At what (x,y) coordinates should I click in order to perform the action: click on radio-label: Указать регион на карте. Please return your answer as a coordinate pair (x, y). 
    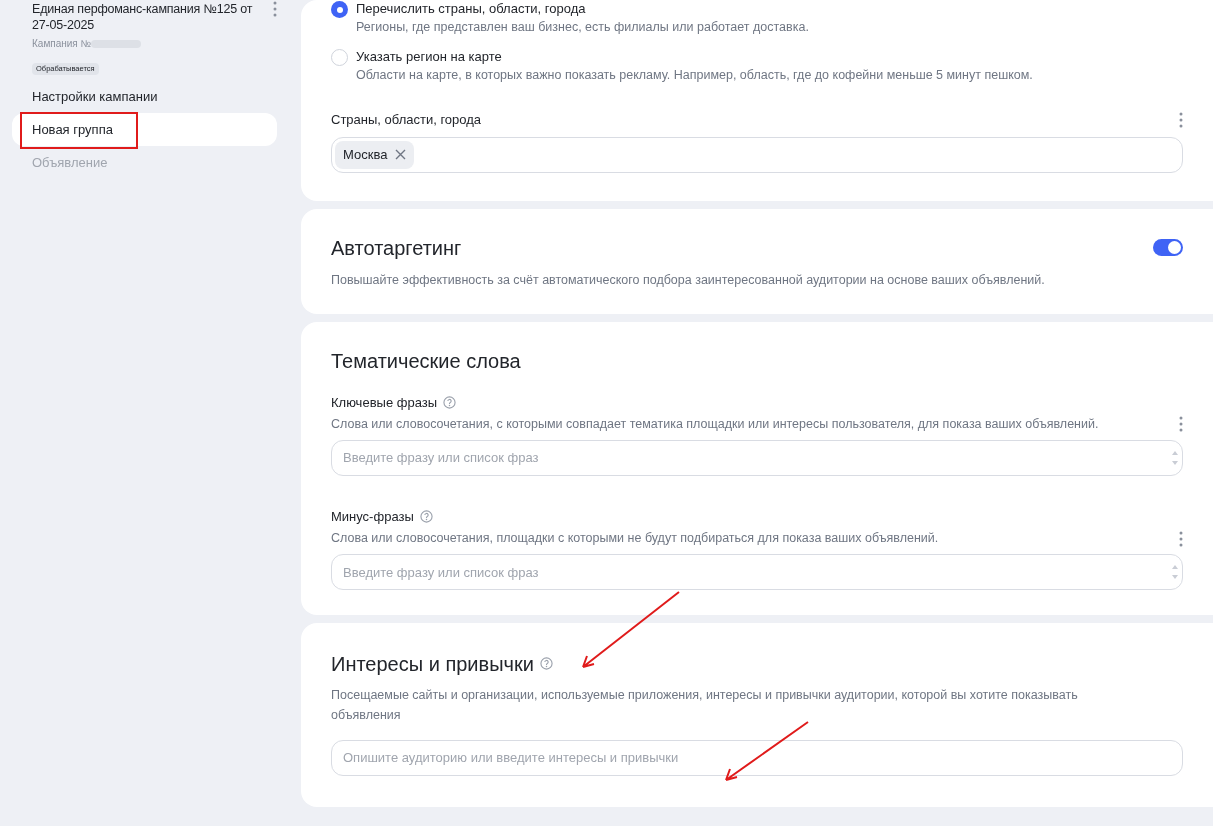
    Looking at the image, I should click on (429, 57).